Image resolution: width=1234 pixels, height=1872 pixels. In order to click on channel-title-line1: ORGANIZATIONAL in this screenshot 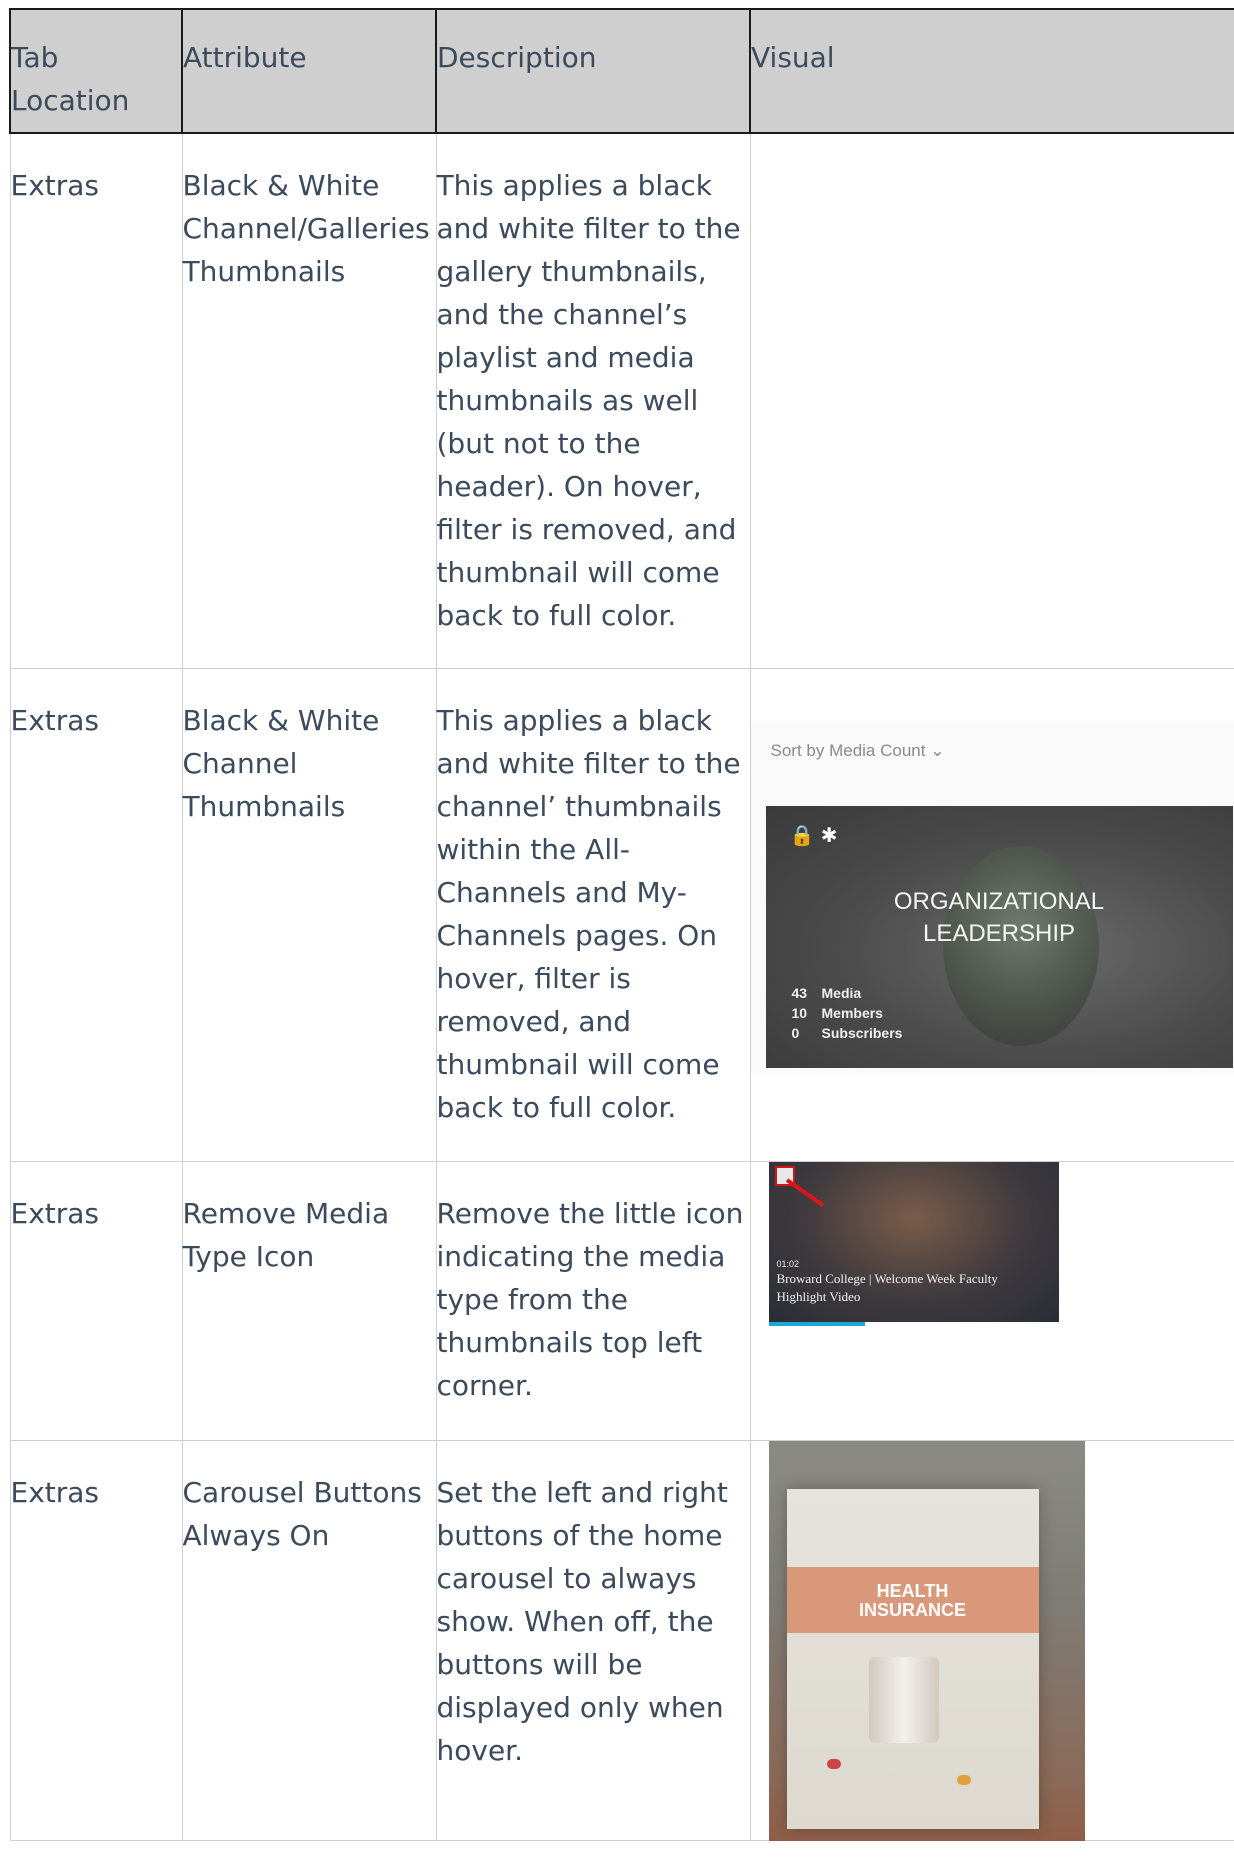, I will do `click(999, 901)`.